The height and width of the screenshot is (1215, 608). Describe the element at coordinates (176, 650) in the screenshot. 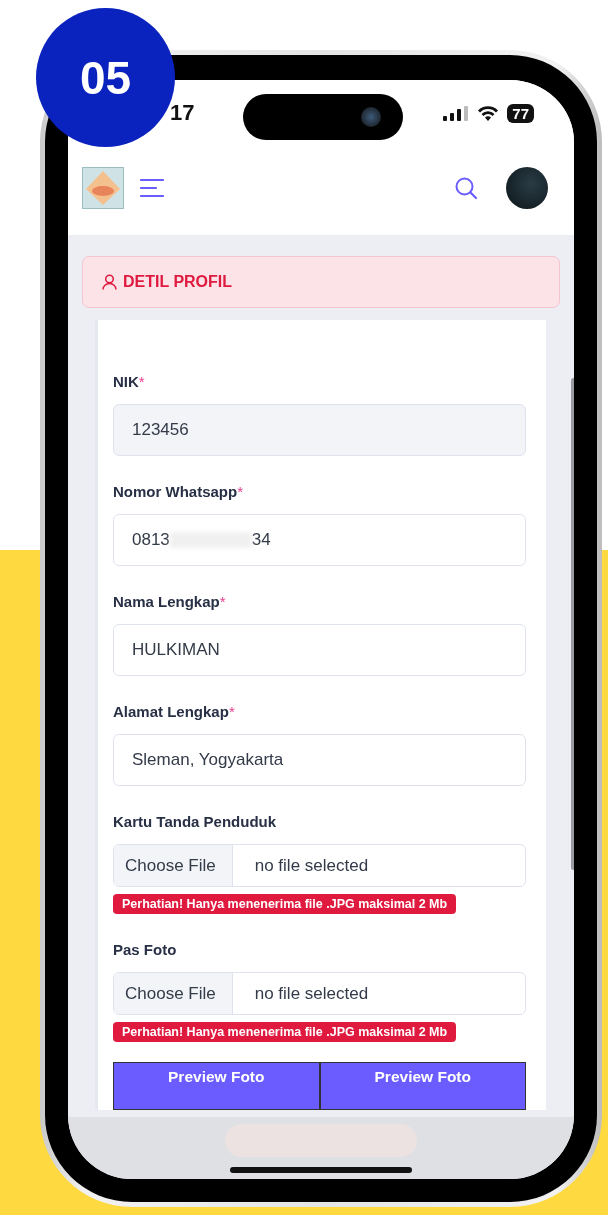

I see `field-value: HULKIMAN` at that location.